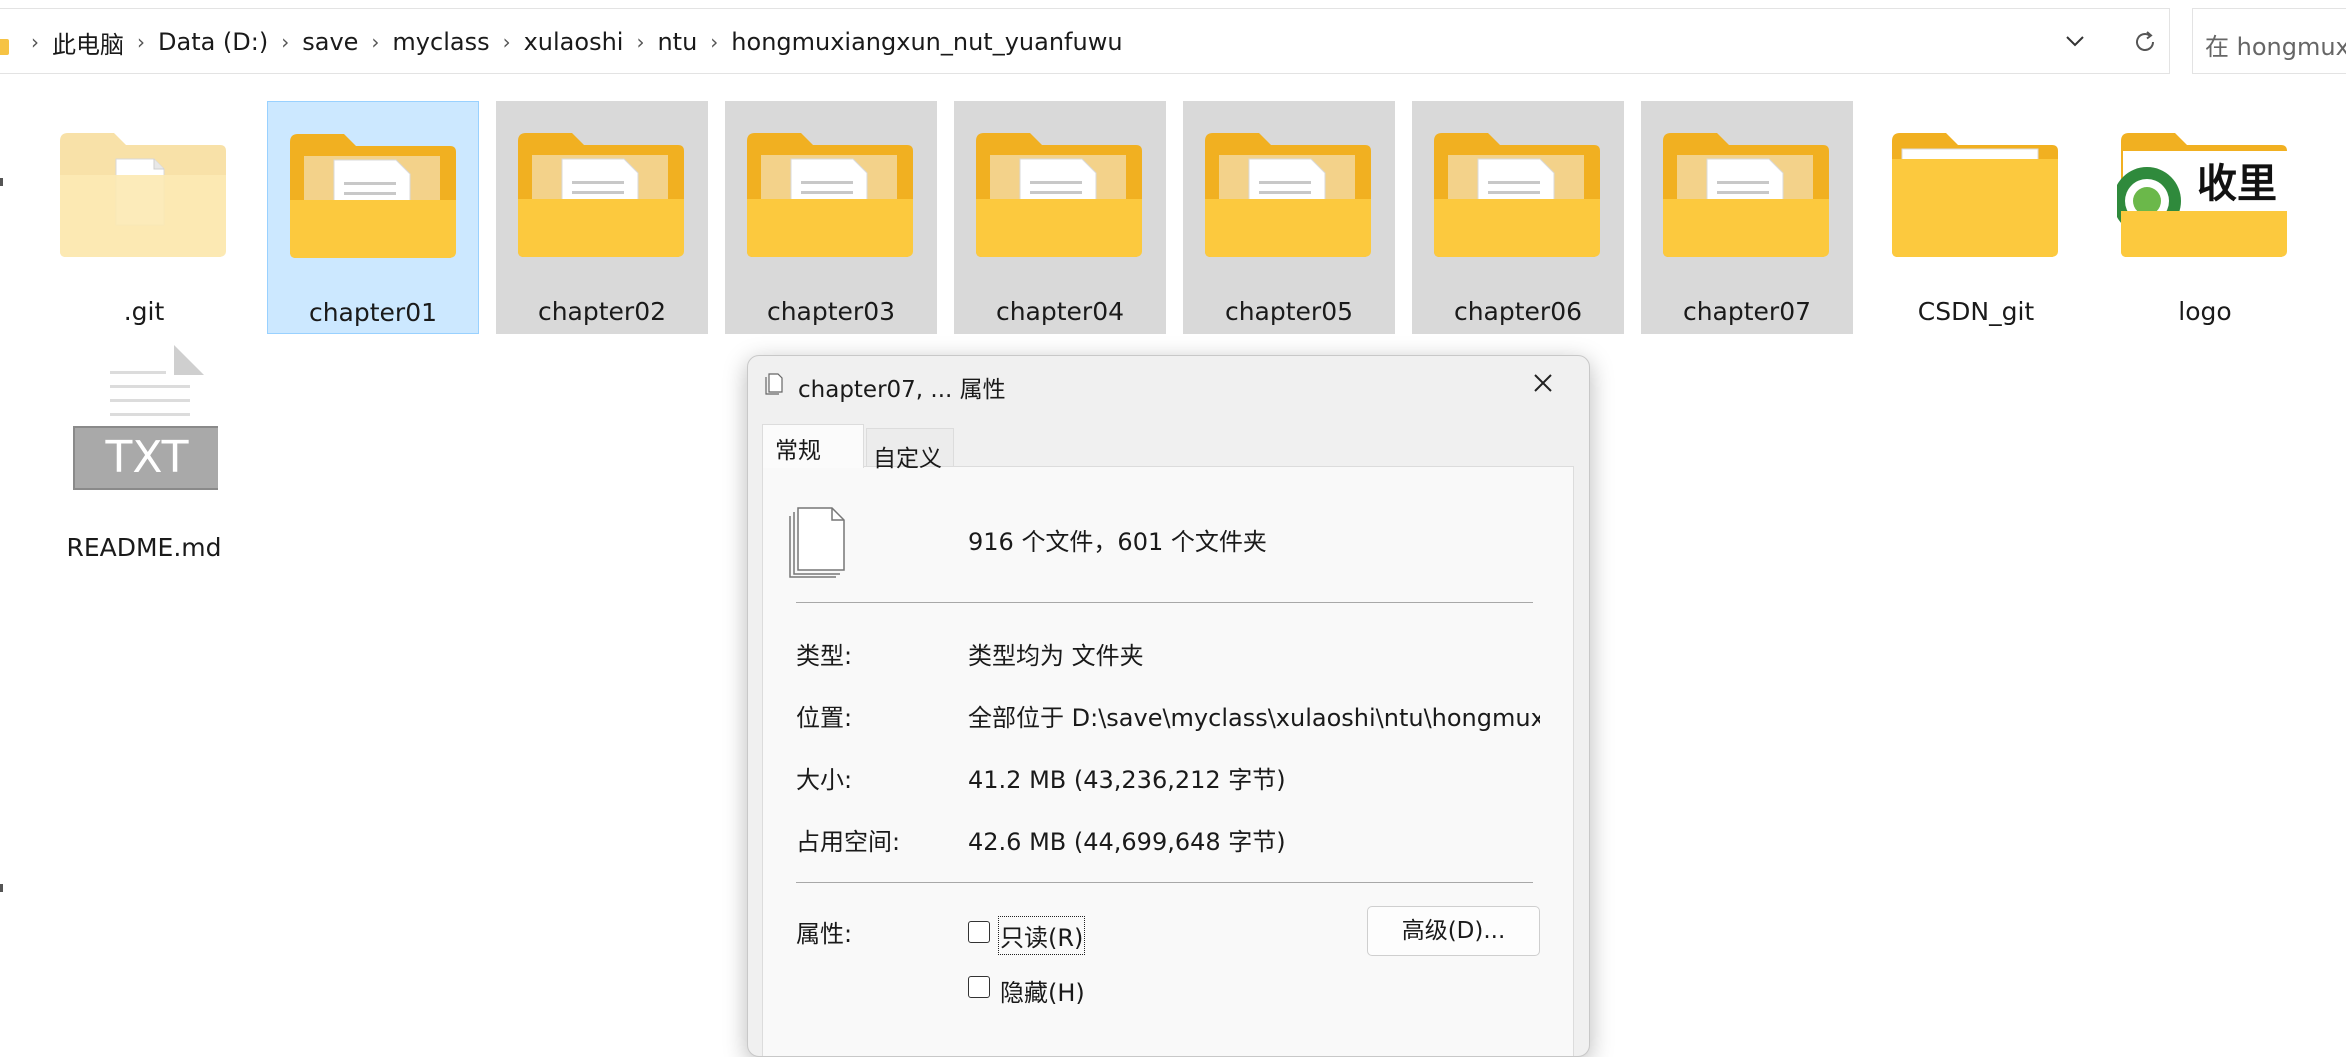 The height and width of the screenshot is (1057, 2346). Describe the element at coordinates (1127, 842) in the screenshot. I see `size-on-disk-value: 42.6 MB (44,699,648 字节)` at that location.